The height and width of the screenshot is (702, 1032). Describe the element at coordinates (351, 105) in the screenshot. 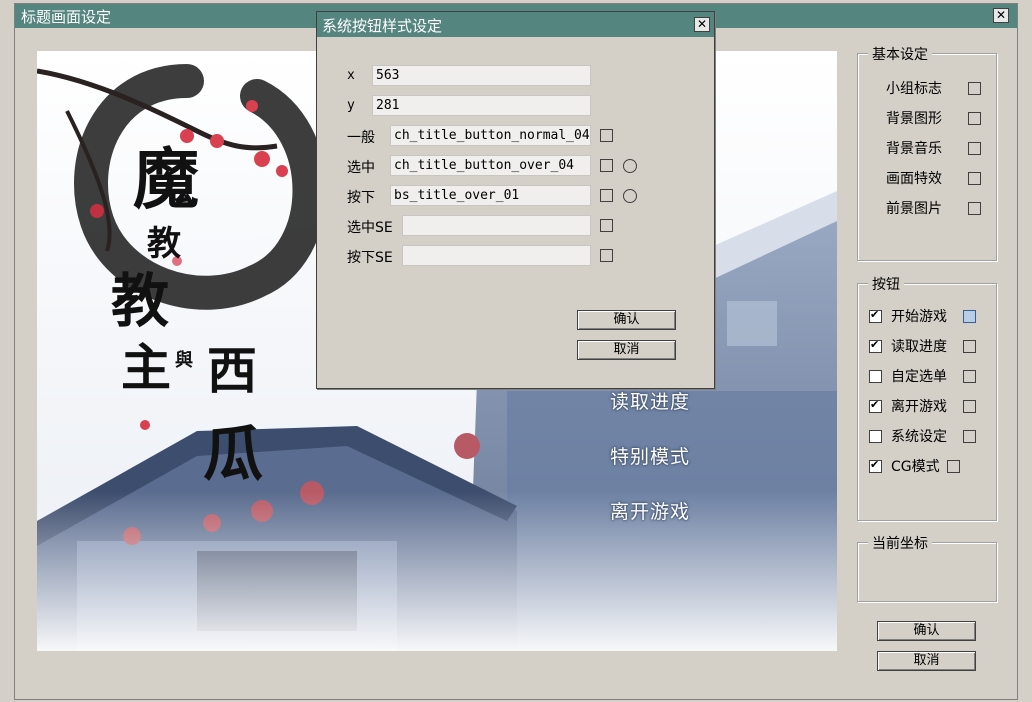

I see `y-label: y` at that location.